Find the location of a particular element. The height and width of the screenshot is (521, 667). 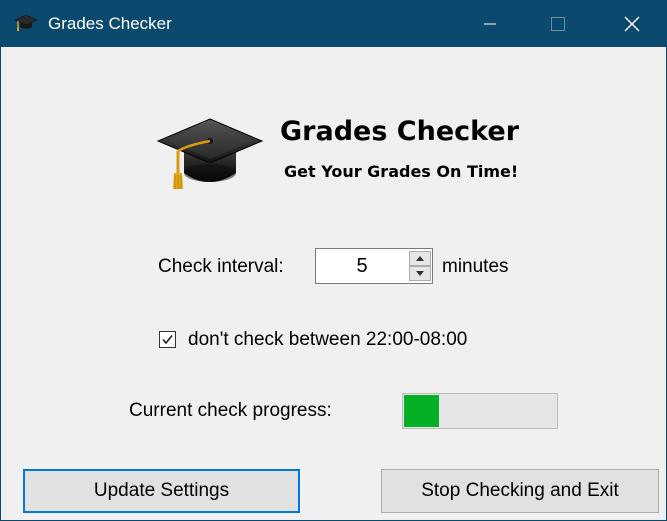

check-interval-input is located at coordinates (362, 266).